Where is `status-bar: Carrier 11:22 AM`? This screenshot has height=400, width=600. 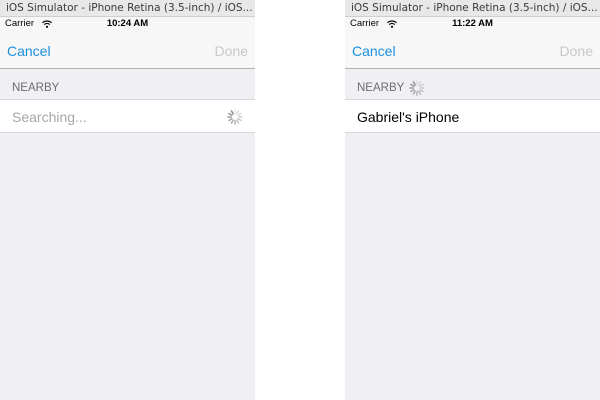
status-bar: Carrier 11:22 AM is located at coordinates (472, 24).